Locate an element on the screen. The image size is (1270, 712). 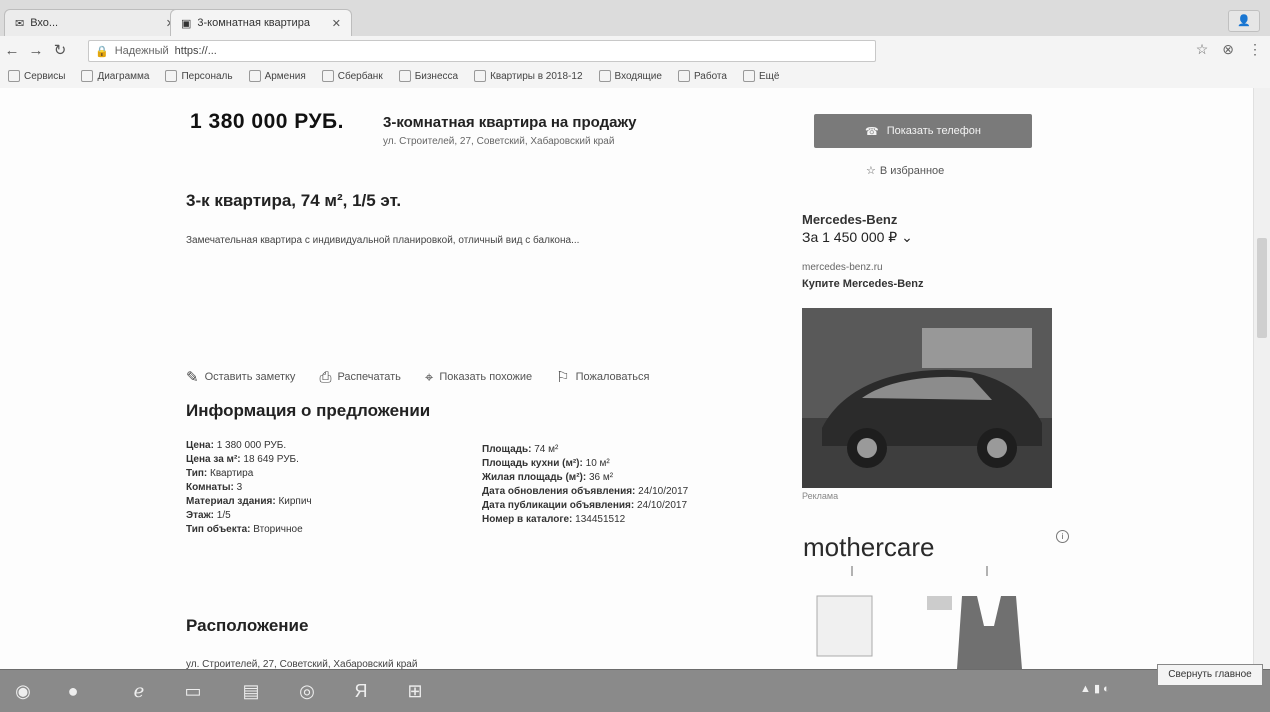
bookmark-item: Диаграмма is located at coordinates (115, 76).